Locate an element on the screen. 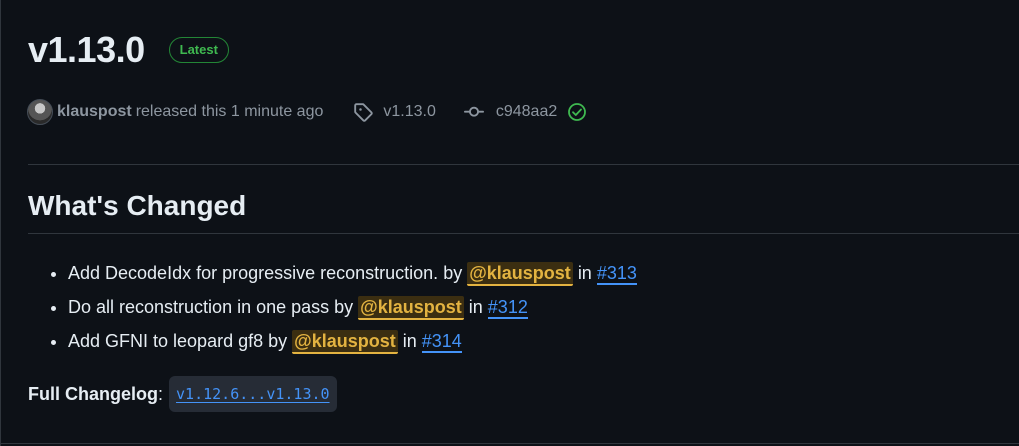 The width and height of the screenshot is (1019, 446). latest-badge: Latest is located at coordinates (198, 50).